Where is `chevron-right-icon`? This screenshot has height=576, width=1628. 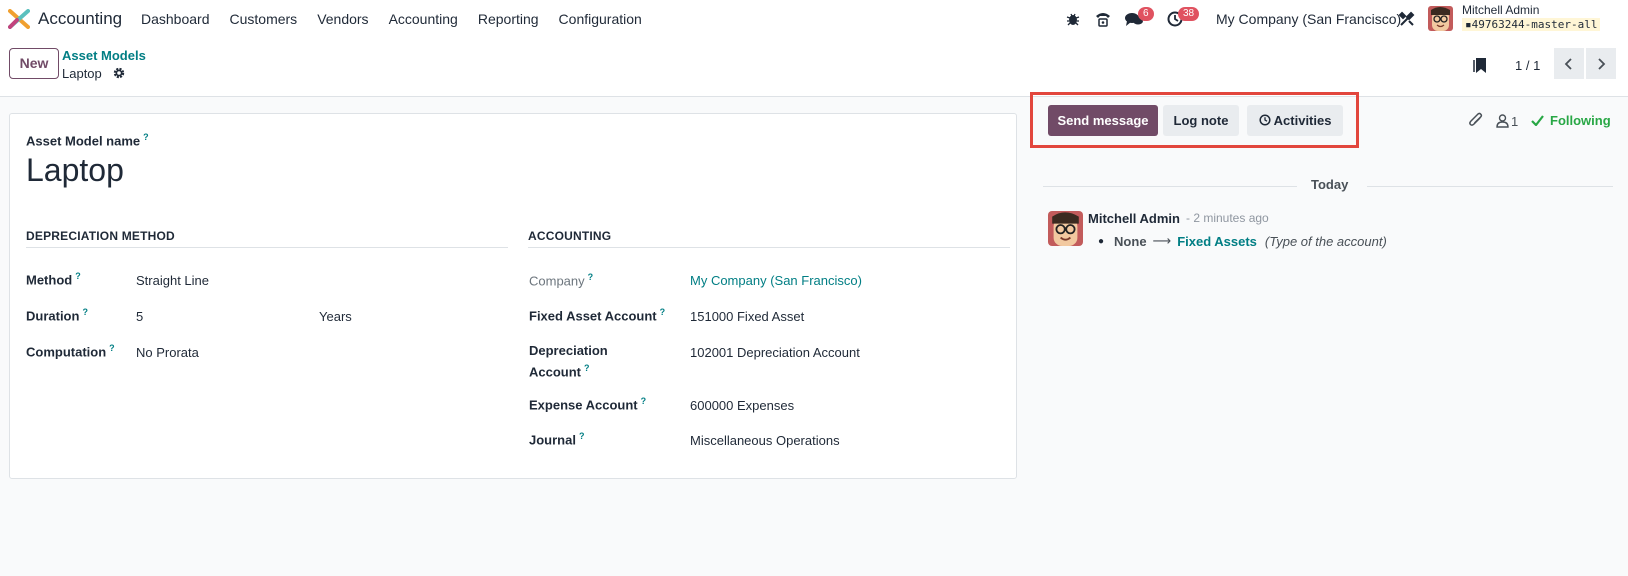
chevron-right-icon is located at coordinates (1602, 63).